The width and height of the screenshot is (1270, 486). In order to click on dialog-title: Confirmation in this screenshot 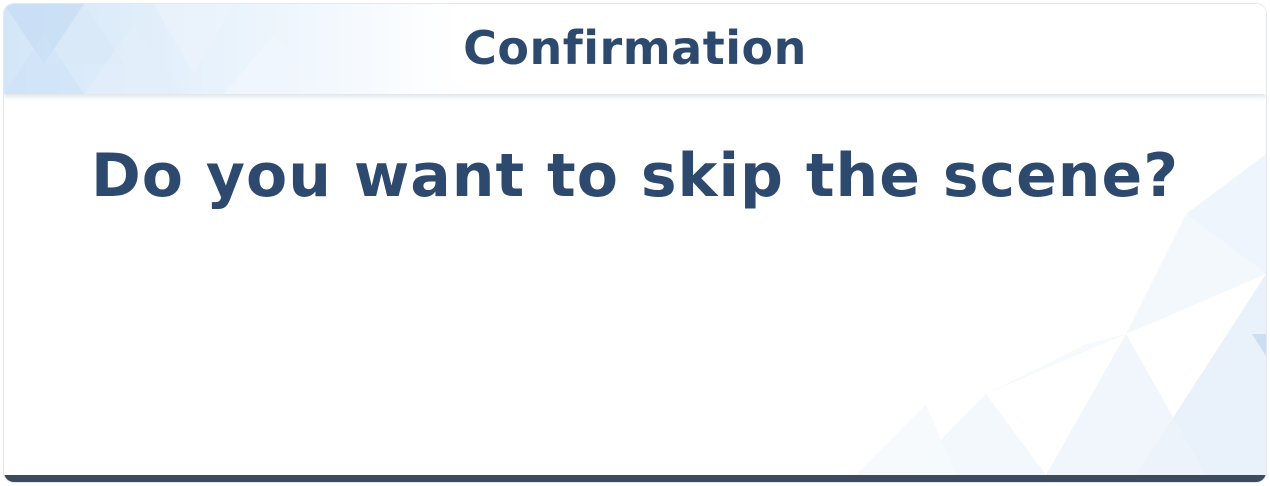, I will do `click(635, 48)`.